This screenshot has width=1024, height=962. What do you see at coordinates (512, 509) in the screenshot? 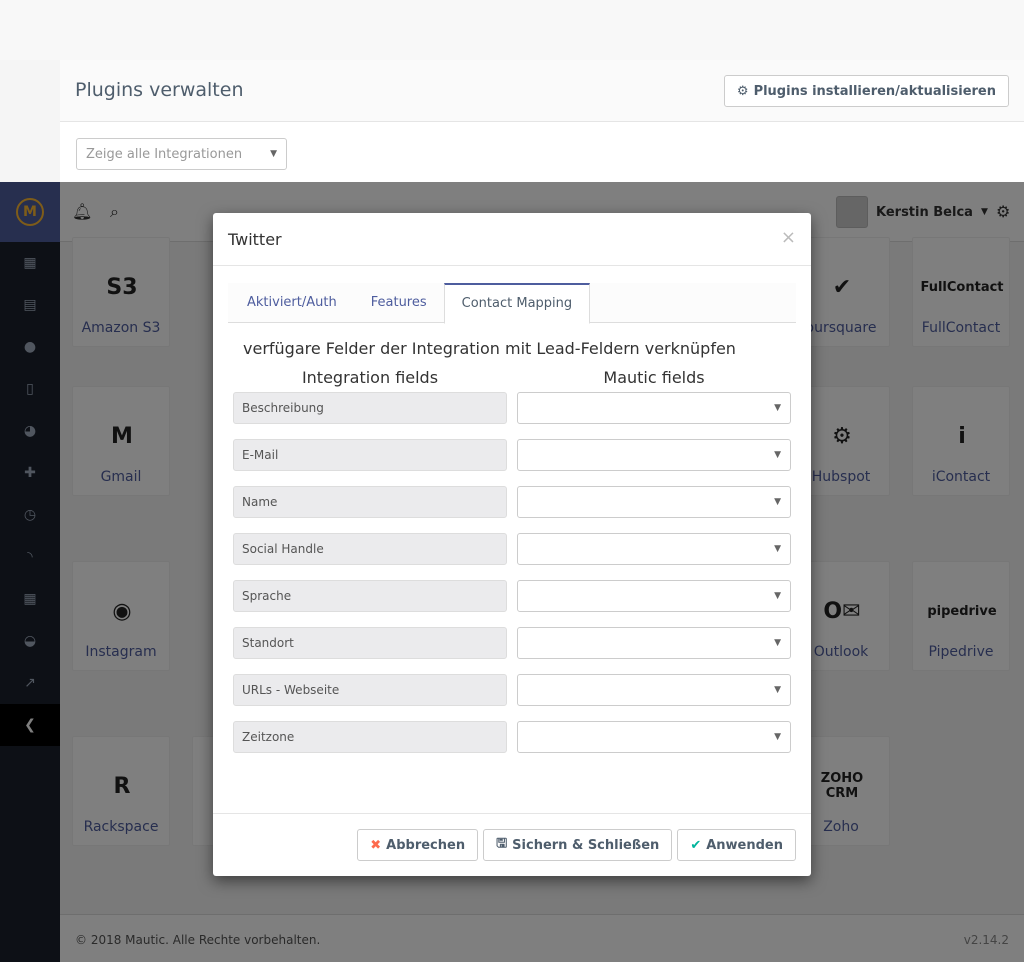
I see `mapping-row: Name ▼` at bounding box center [512, 509].